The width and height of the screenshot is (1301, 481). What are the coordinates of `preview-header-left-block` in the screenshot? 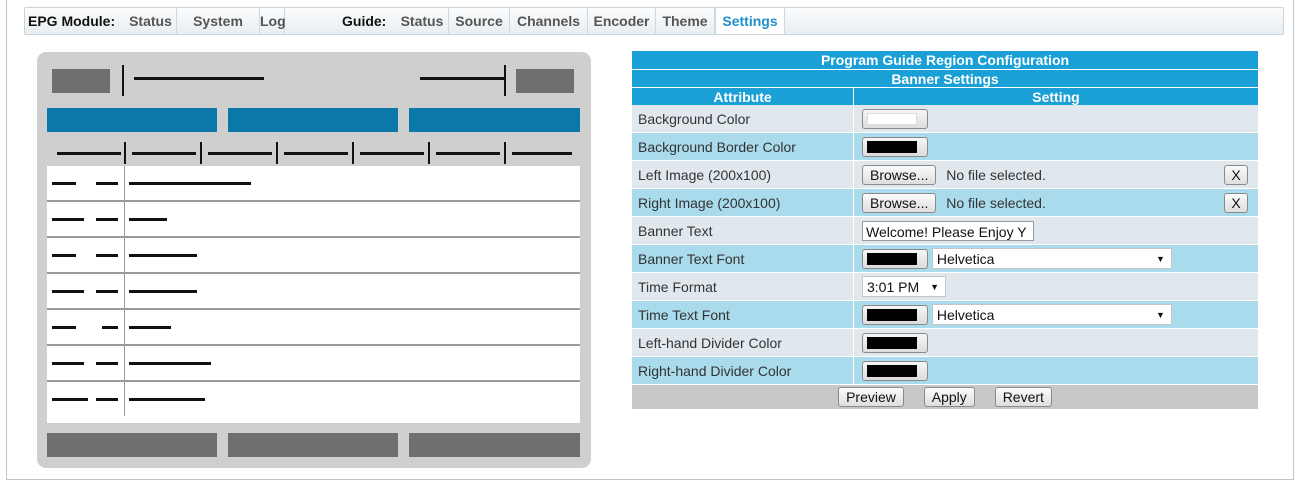 It's located at (81, 81).